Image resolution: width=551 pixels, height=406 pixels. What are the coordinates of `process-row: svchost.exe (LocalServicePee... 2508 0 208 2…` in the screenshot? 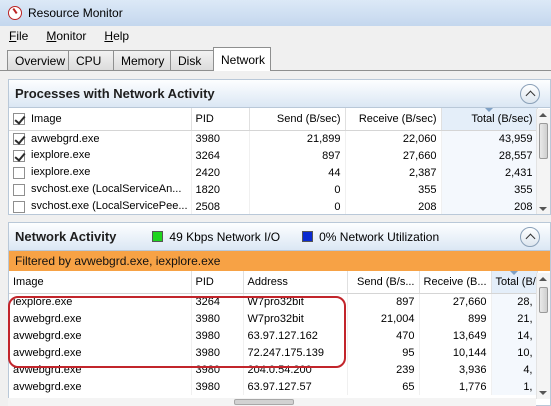 It's located at (273, 206).